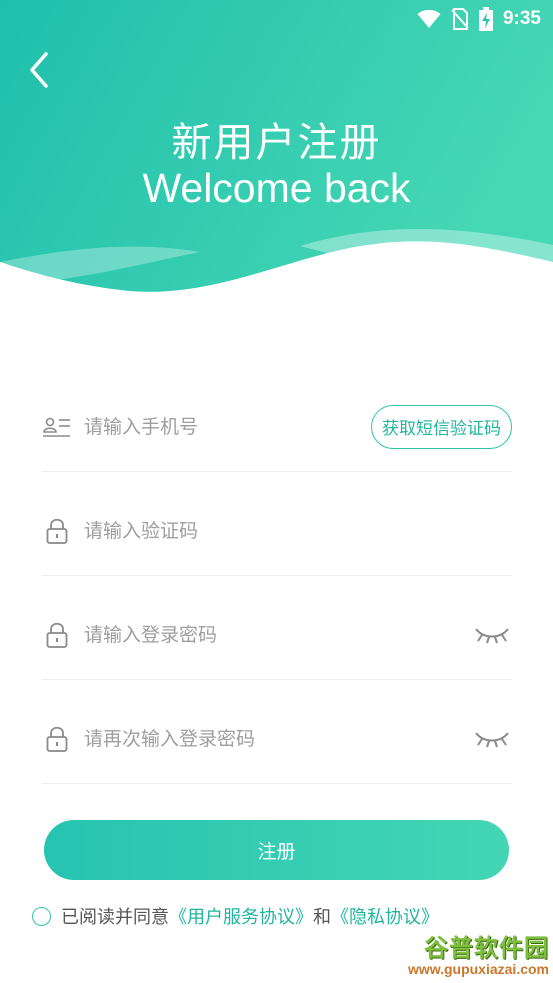 Image resolution: width=553 pixels, height=983 pixels. Describe the element at coordinates (276, 143) in the screenshot. I see `page-title: 新用户注册` at that location.